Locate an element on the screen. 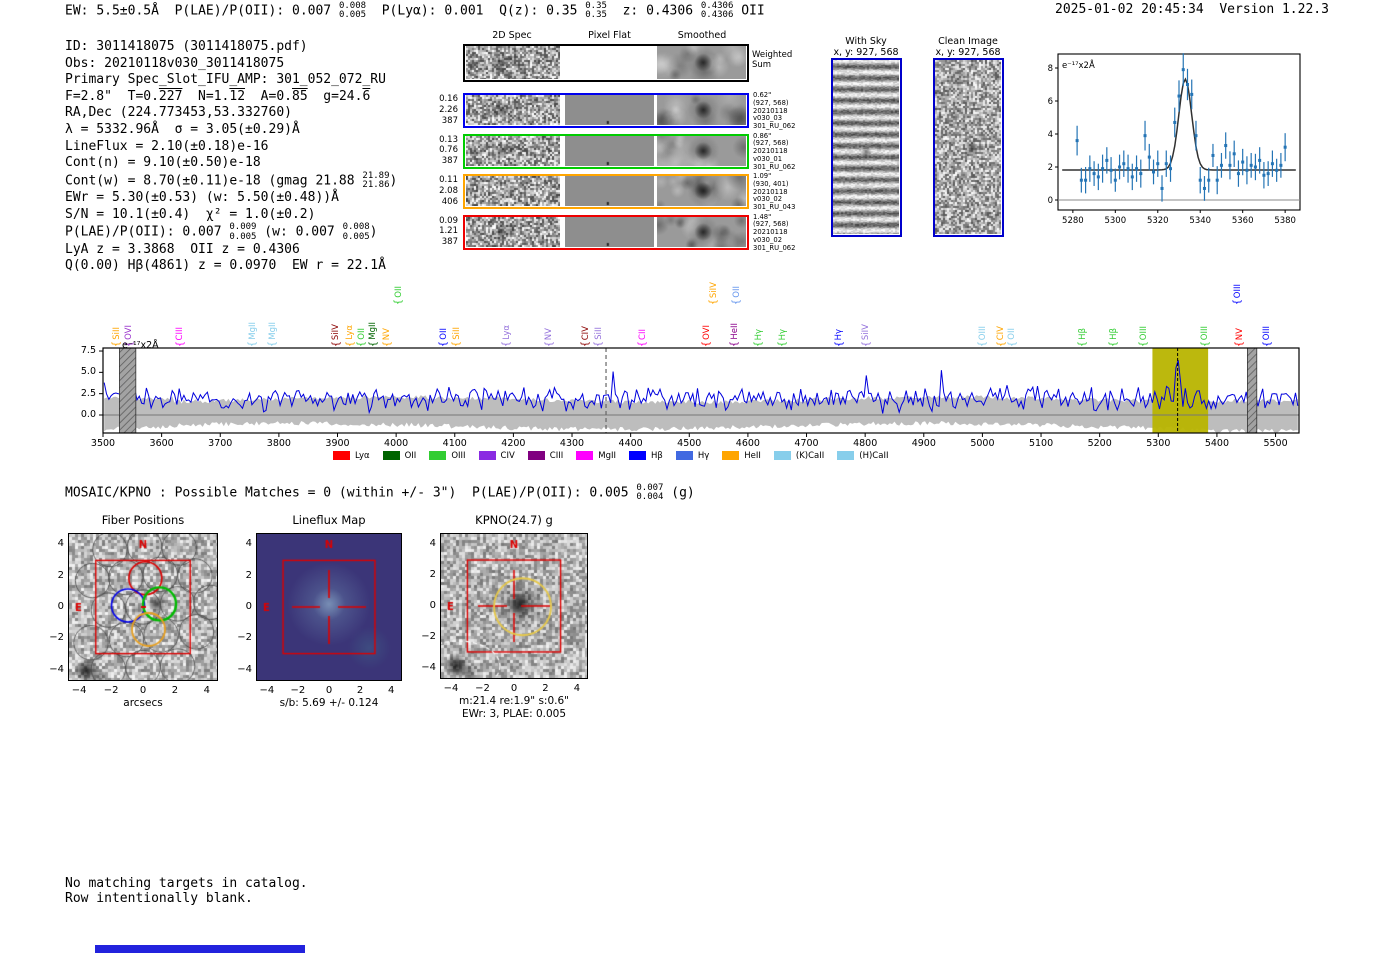  cutout-ytick: −2 is located at coordinates (428, 637).